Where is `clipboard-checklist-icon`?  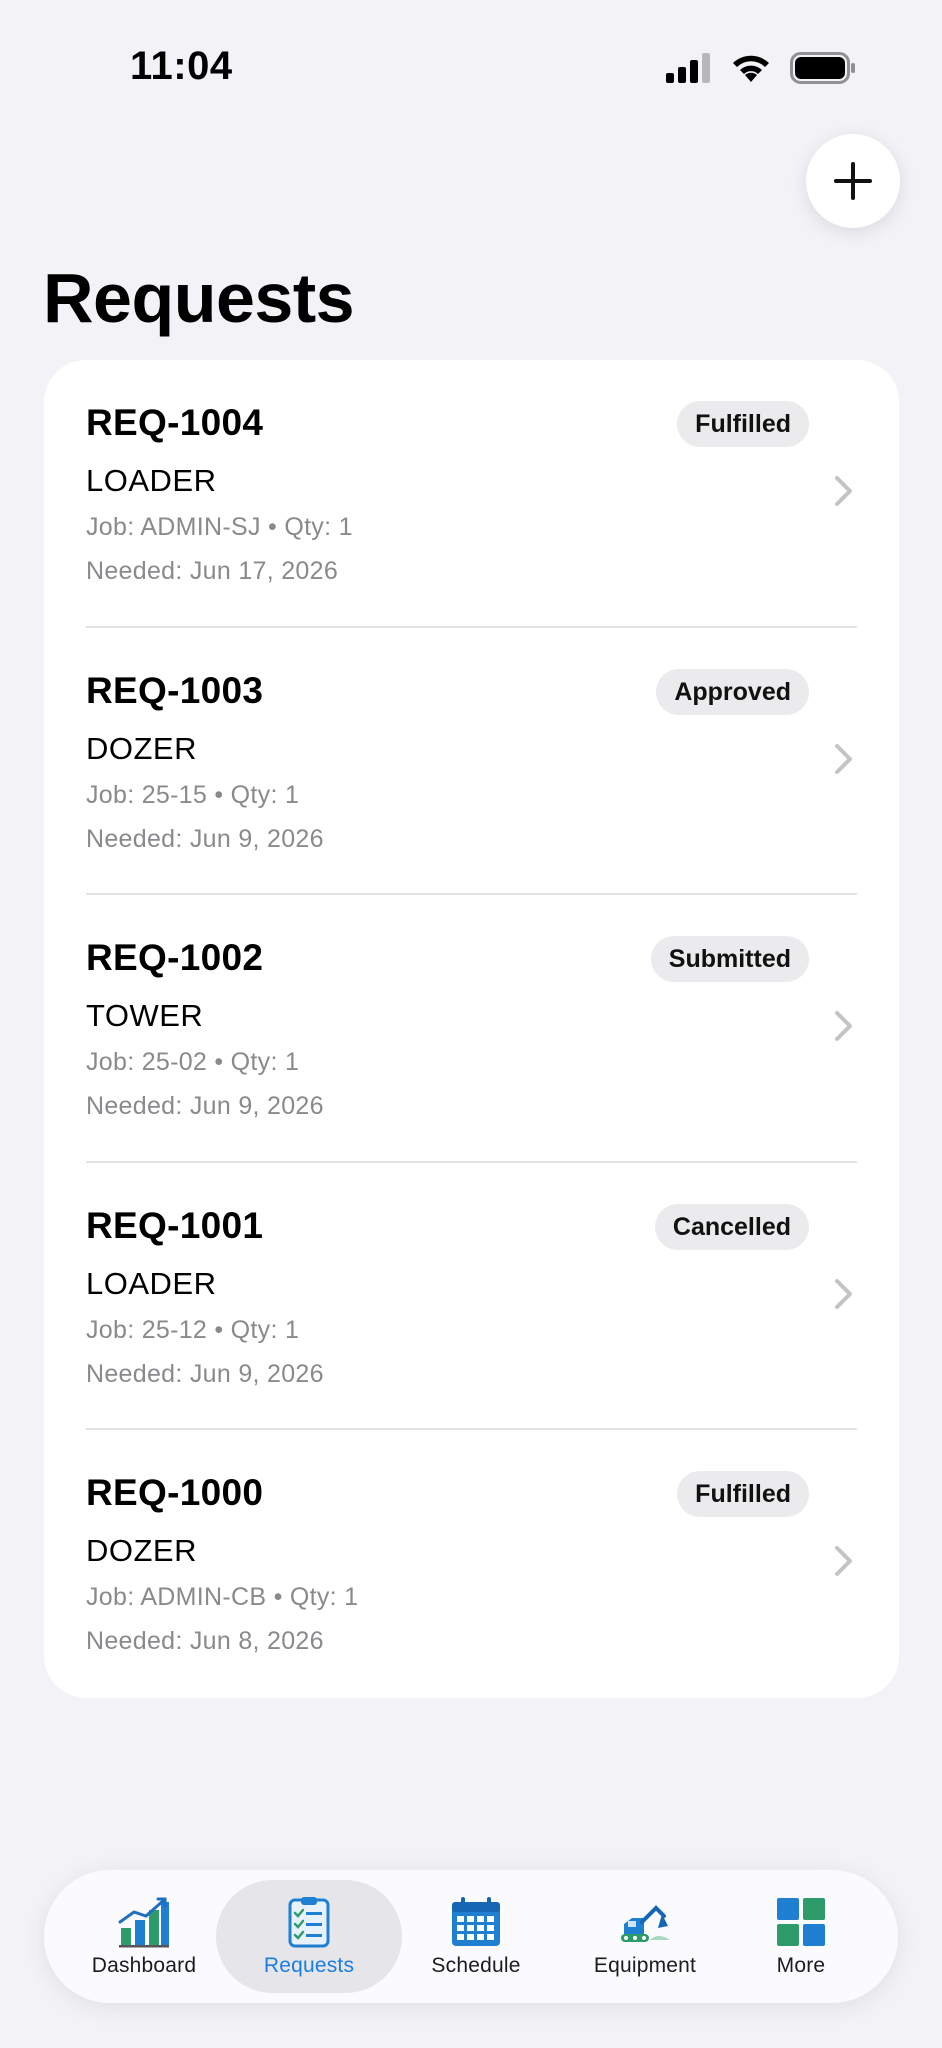
clipboard-checklist-icon is located at coordinates (309, 1922).